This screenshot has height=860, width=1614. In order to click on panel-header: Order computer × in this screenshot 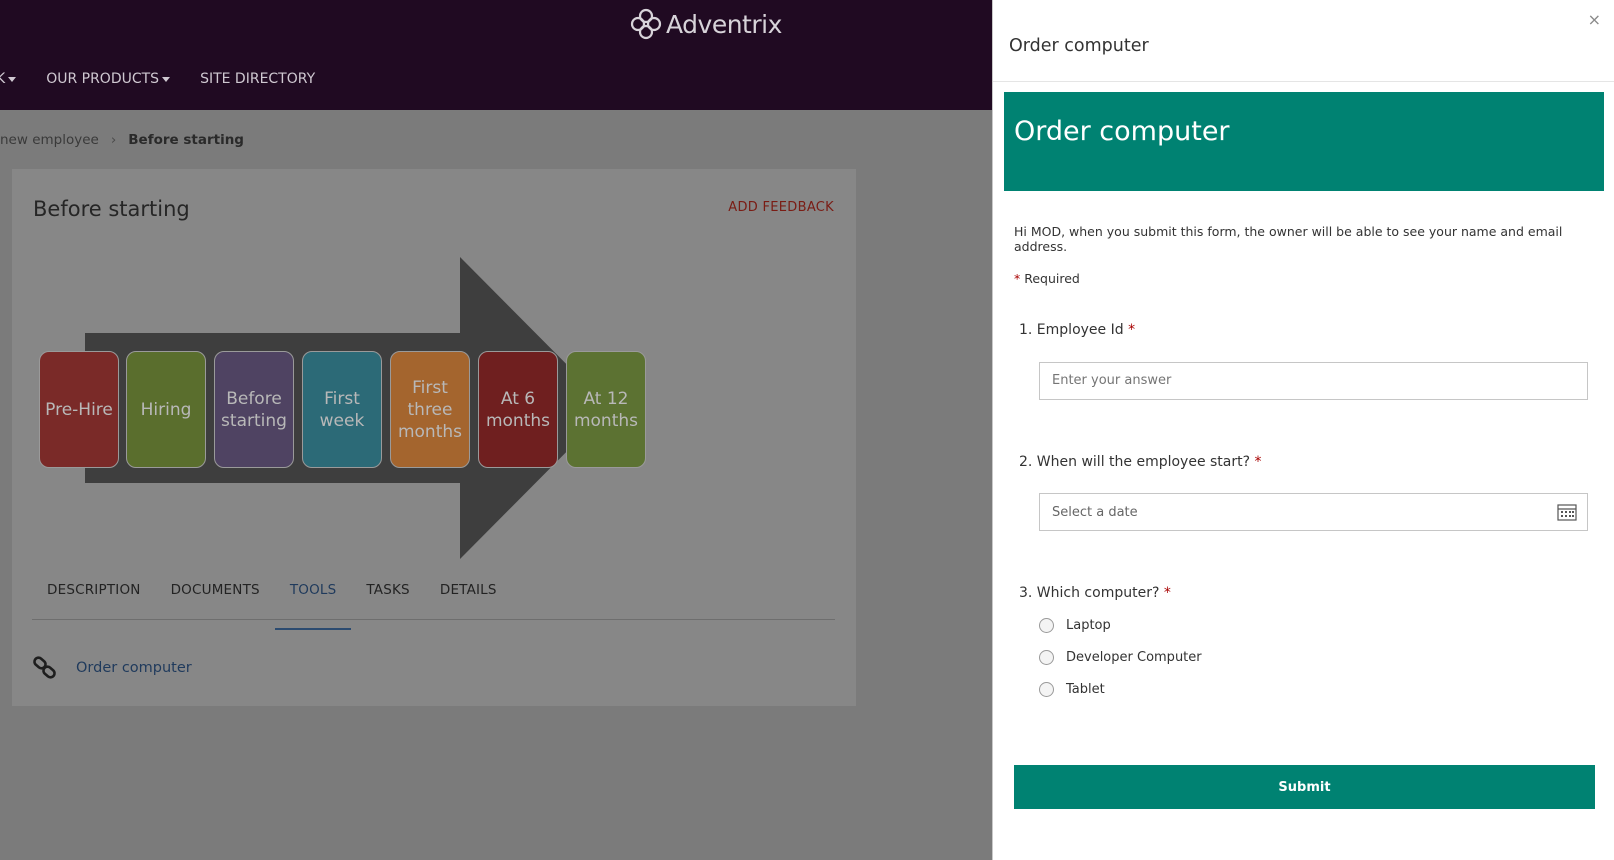, I will do `click(1303, 41)`.